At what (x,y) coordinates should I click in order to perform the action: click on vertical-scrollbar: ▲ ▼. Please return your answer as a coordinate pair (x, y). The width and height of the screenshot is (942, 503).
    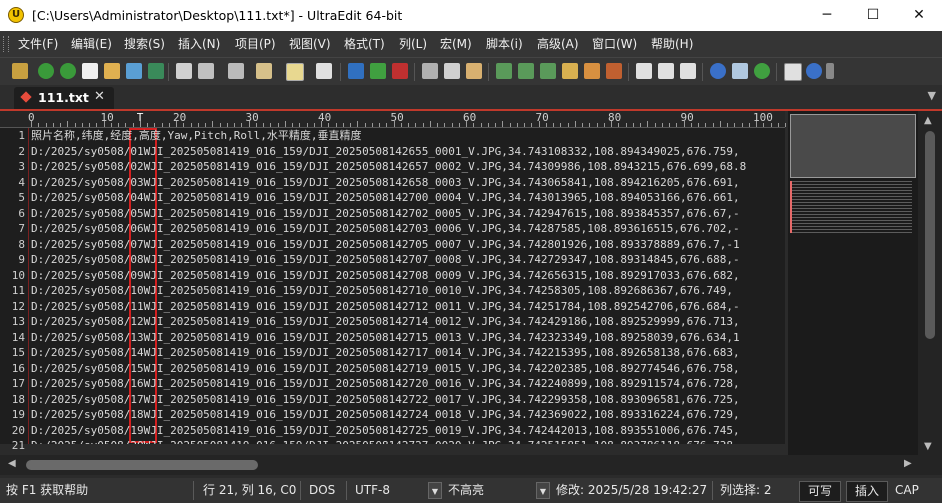
    Looking at the image, I should click on (930, 283).